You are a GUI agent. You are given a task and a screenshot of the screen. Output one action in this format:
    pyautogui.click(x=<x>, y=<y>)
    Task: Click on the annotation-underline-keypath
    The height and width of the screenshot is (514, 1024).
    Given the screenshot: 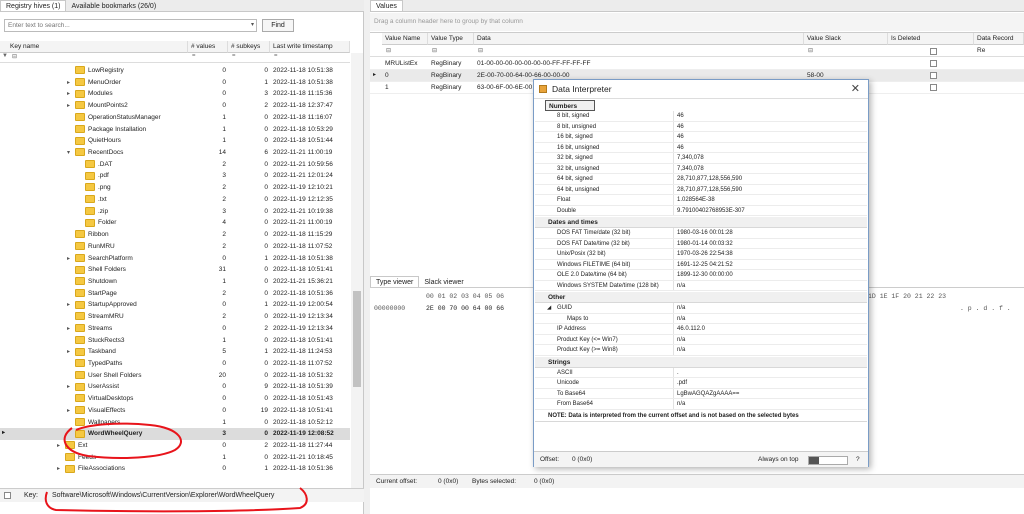 What is the action you would take?
    pyautogui.click(x=176, y=500)
    